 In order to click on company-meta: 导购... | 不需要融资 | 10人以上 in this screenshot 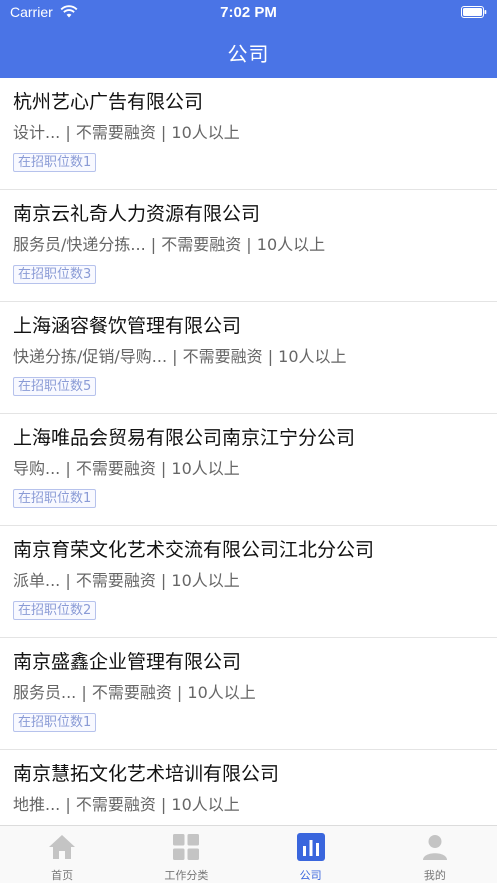, I will do `click(126, 468)`.